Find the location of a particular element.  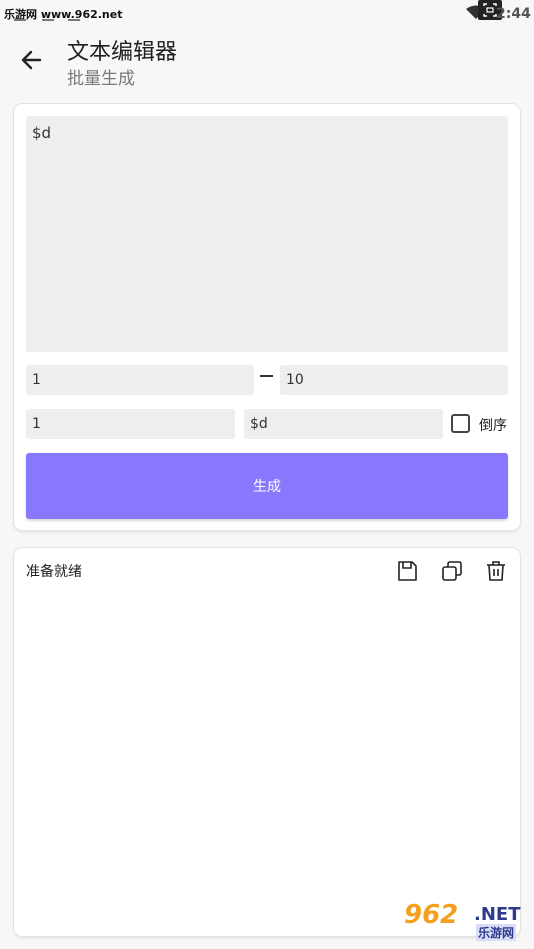

back-button is located at coordinates (32, 60).